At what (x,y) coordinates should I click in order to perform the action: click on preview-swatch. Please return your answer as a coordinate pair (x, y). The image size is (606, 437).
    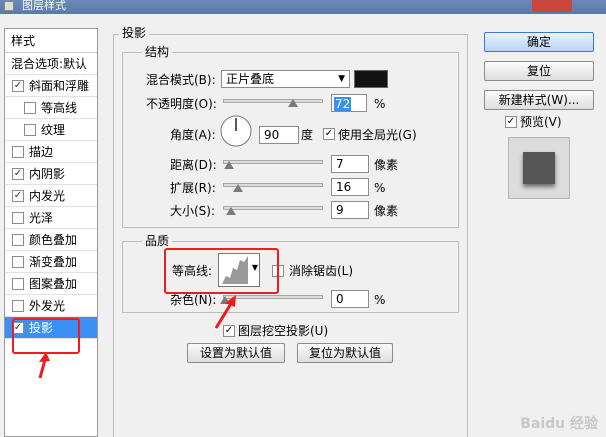
    Looking at the image, I should click on (539, 168).